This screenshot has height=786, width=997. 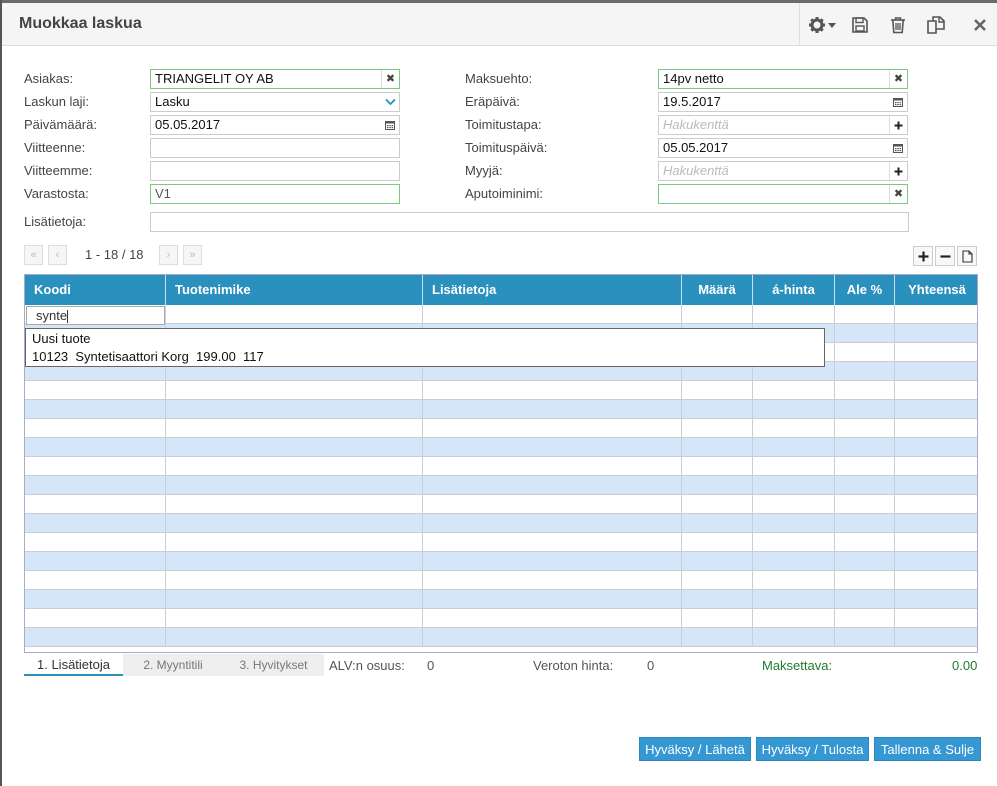 I want to click on col-header-total: Yhteensä, so click(x=936, y=290).